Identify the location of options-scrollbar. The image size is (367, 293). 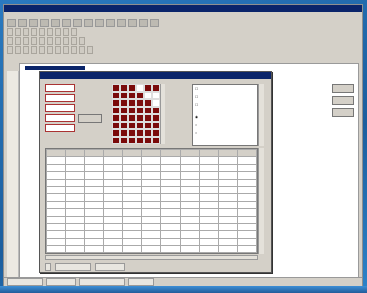
(261, 115).